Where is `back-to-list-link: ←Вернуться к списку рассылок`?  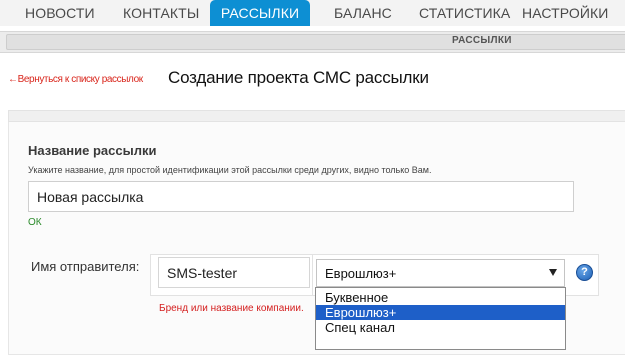 back-to-list-link: ←Вернуться к списку рассылок is located at coordinates (75, 79).